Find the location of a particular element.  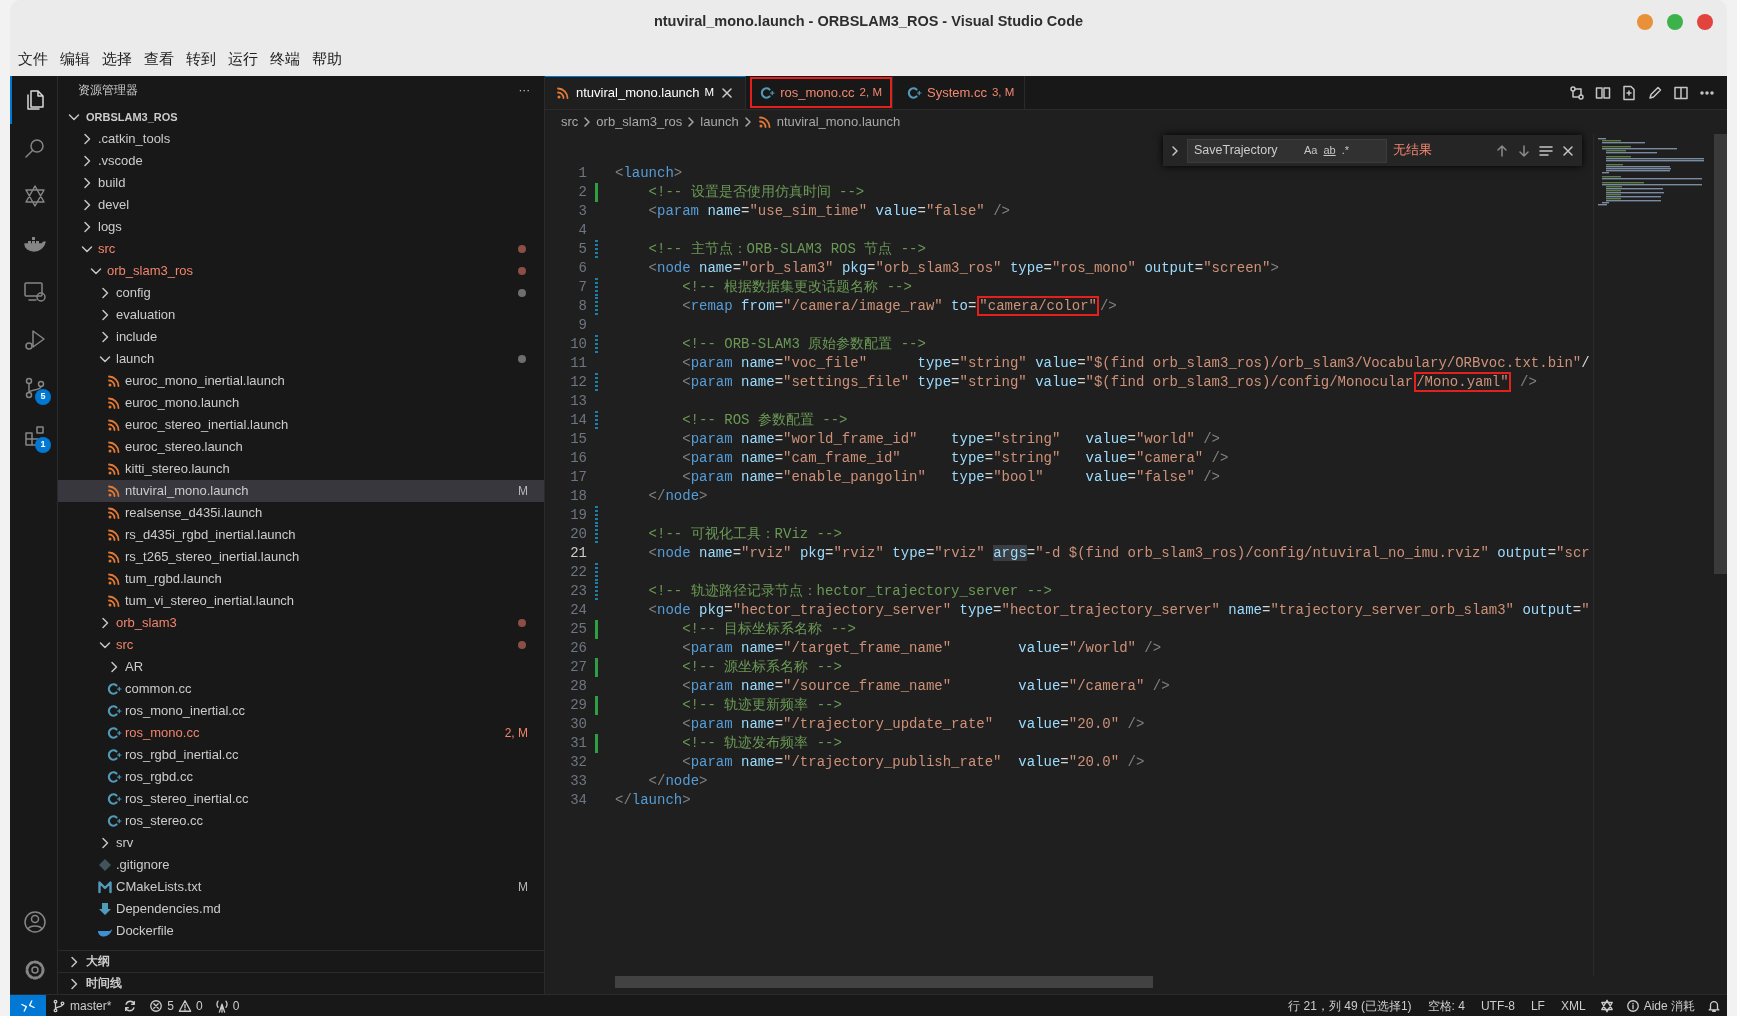

status-item: UTF-8 is located at coordinates (1497, 1005).